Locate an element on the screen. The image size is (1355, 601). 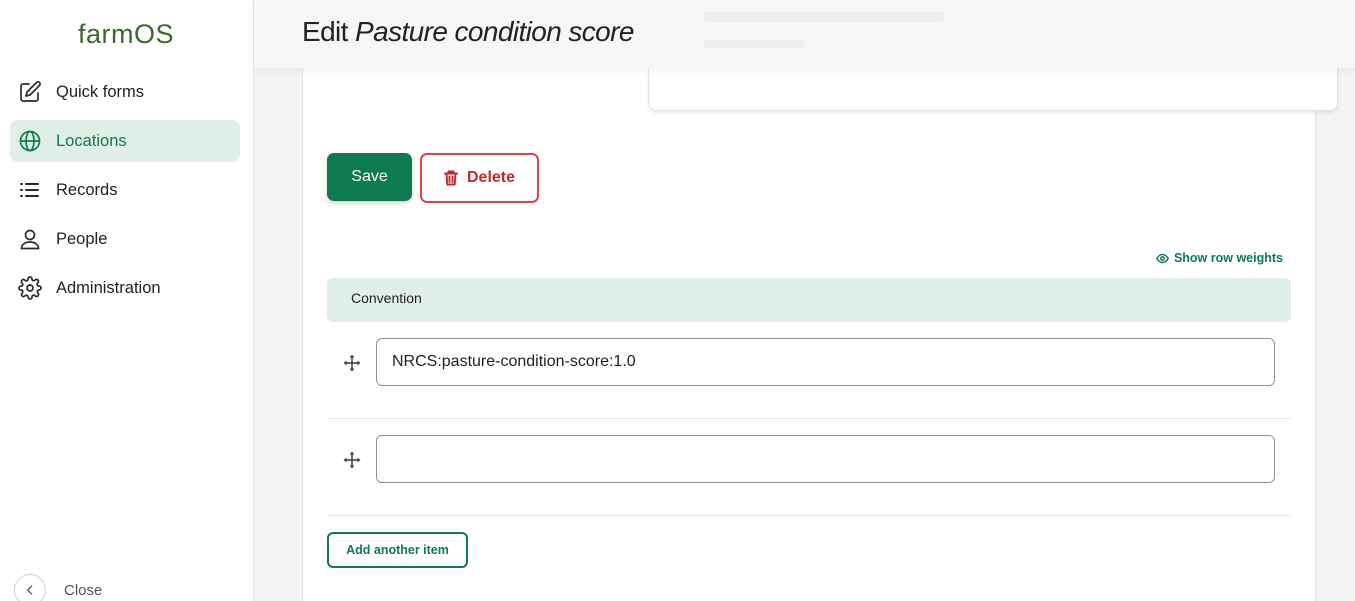
convention-column-header: Convention is located at coordinates (386, 298).